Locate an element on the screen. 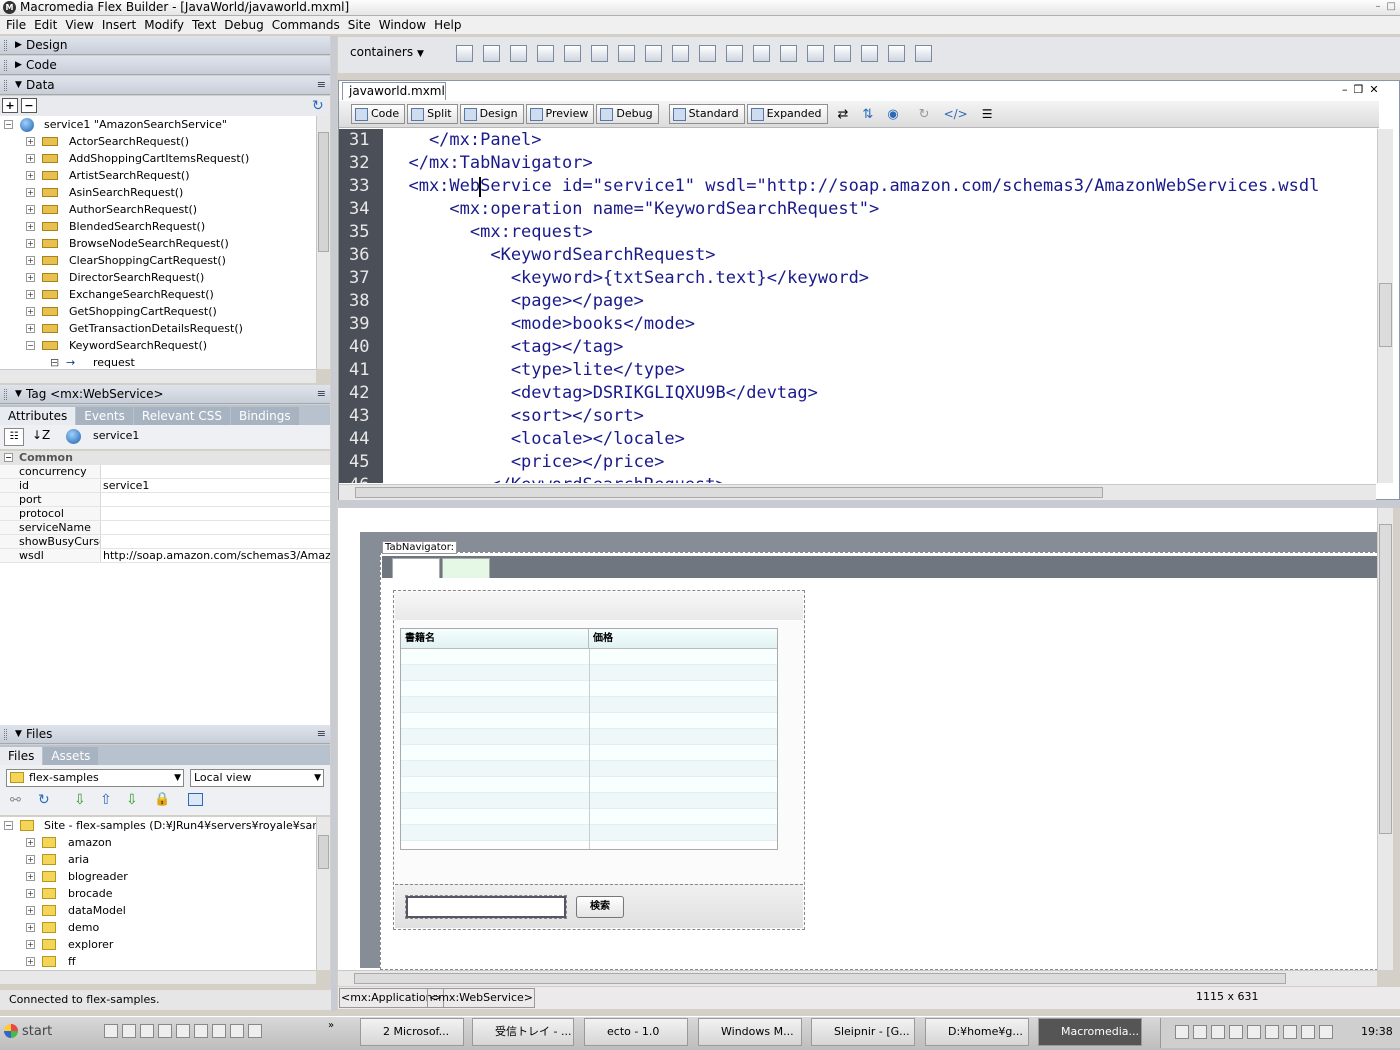  form-icon is located at coordinates (653, 53).